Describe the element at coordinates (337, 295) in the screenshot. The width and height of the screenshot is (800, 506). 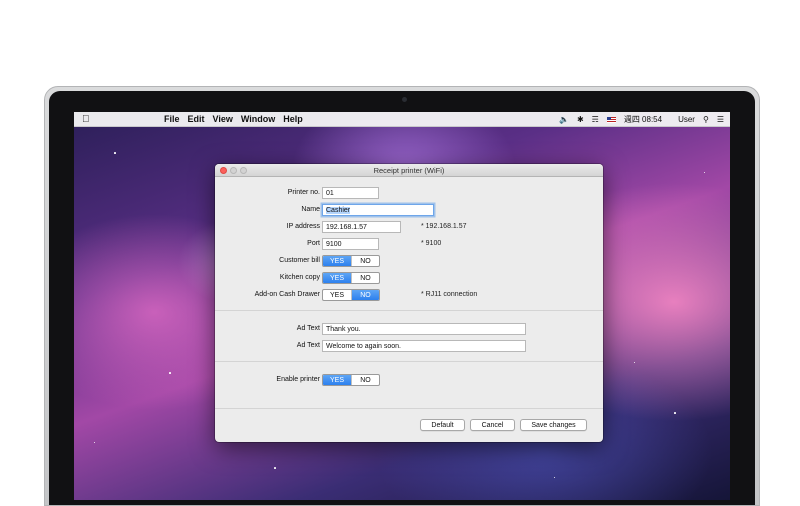
I see `cash-drawer-yes: YES` at that location.